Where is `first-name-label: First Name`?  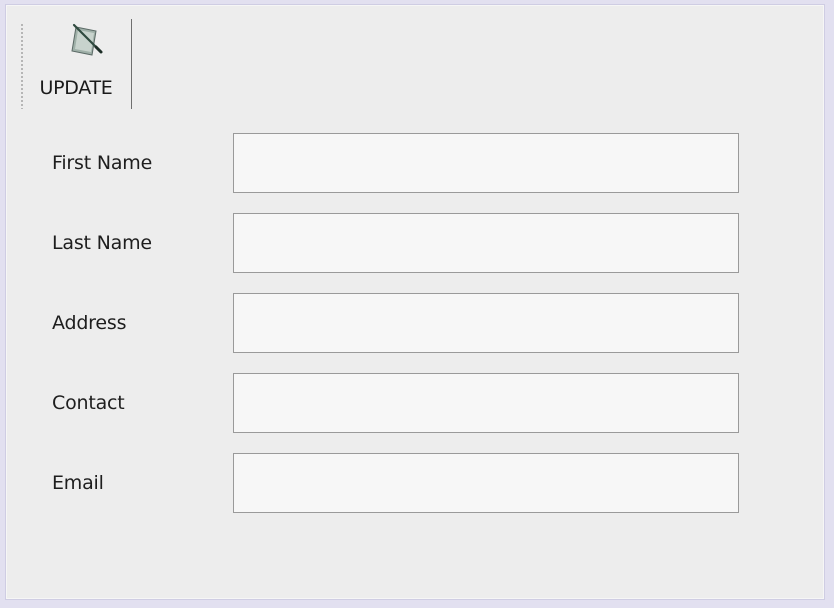
first-name-label: First Name is located at coordinates (102, 163).